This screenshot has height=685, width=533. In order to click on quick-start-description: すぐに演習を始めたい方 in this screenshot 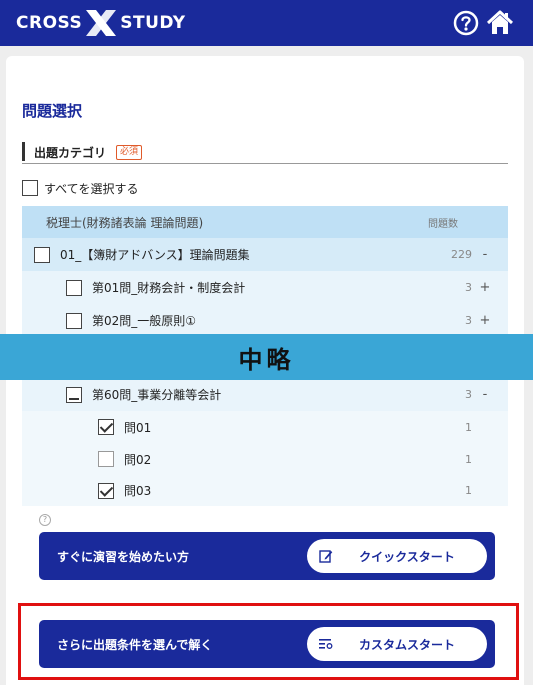, I will do `click(123, 557)`.